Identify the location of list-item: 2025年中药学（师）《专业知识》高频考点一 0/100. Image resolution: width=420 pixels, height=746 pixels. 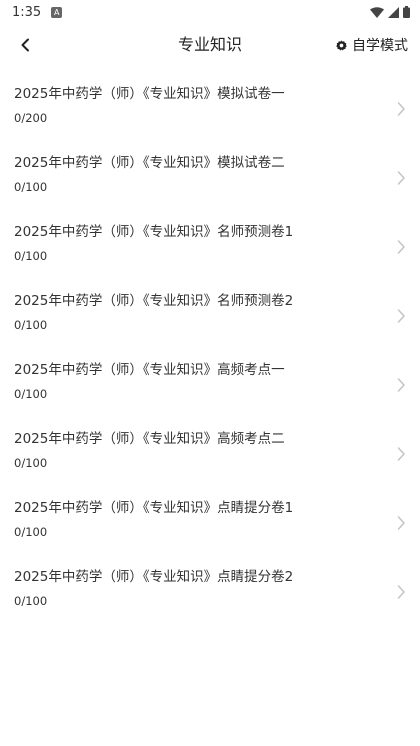
(210, 383).